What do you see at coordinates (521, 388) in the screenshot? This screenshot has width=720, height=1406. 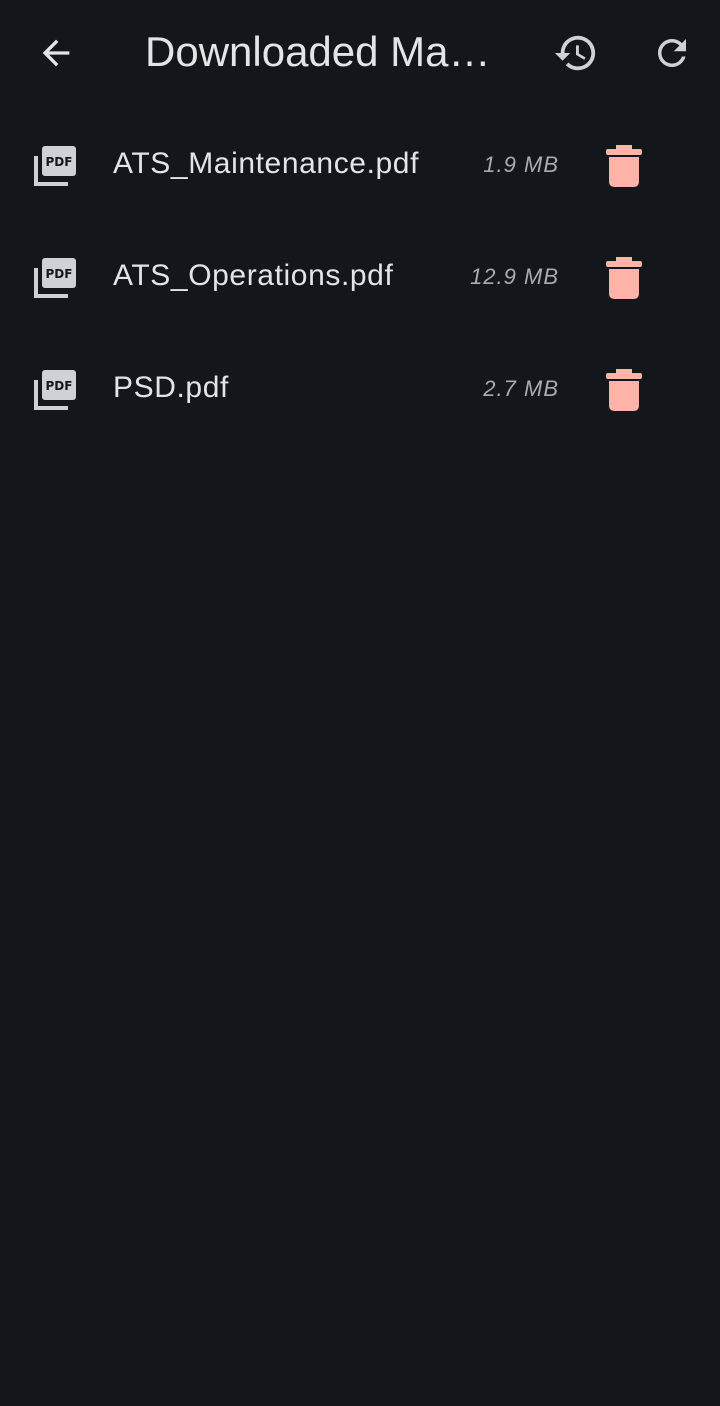 I see `file-size: 2.7 MB` at bounding box center [521, 388].